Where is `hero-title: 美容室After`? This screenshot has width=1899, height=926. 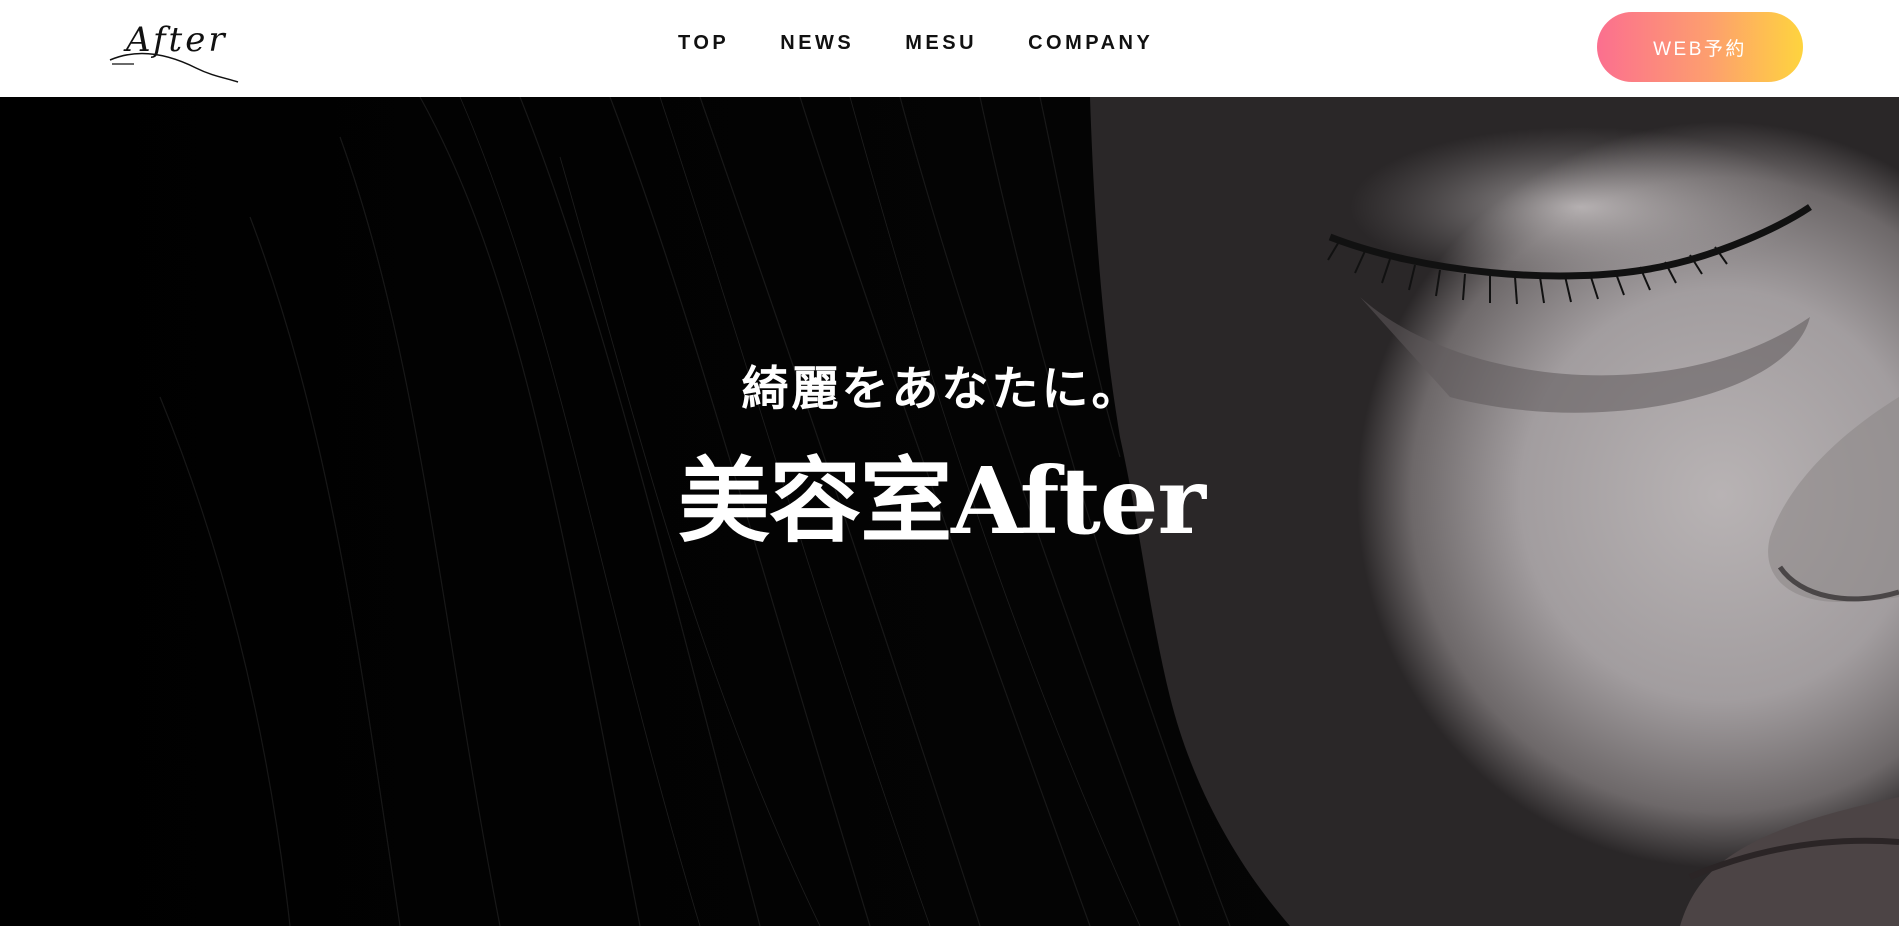 hero-title: 美容室After is located at coordinates (942, 501).